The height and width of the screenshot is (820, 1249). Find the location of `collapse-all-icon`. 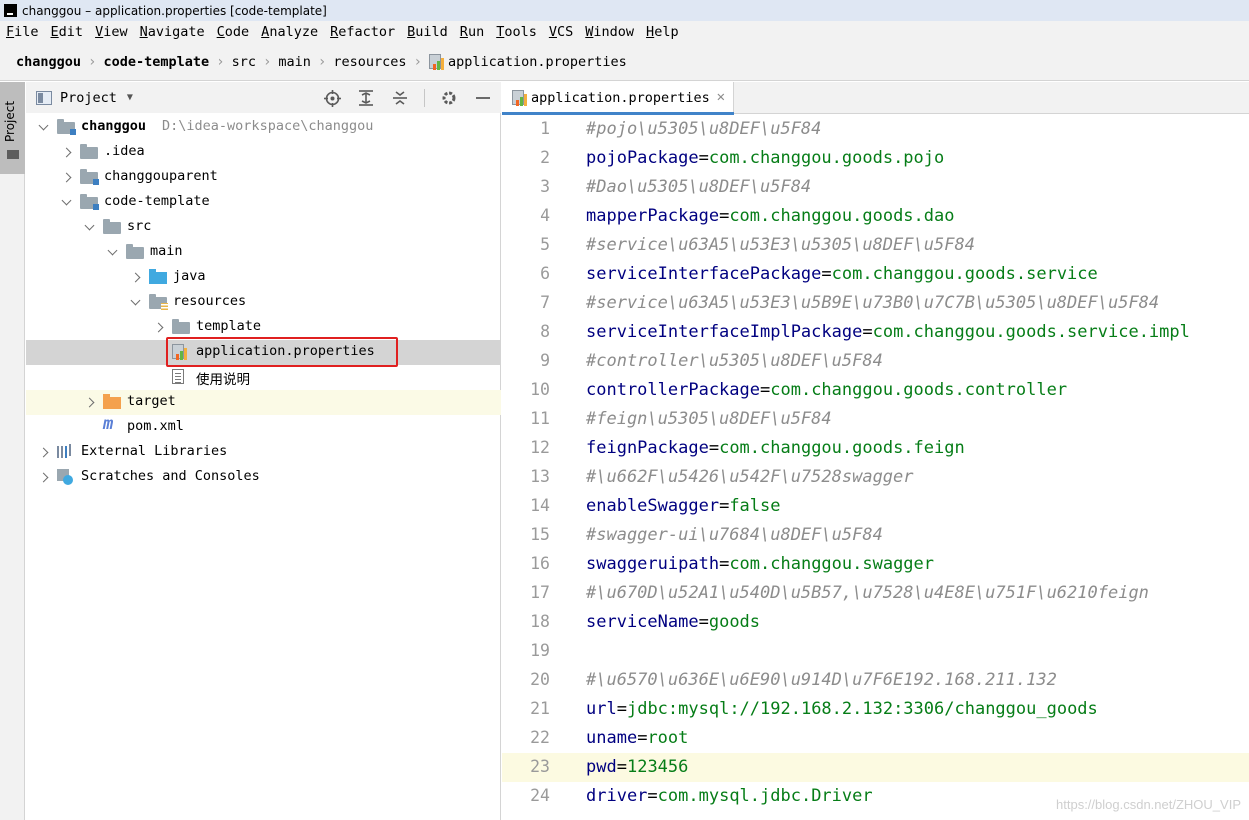

collapse-all-icon is located at coordinates (400, 98).